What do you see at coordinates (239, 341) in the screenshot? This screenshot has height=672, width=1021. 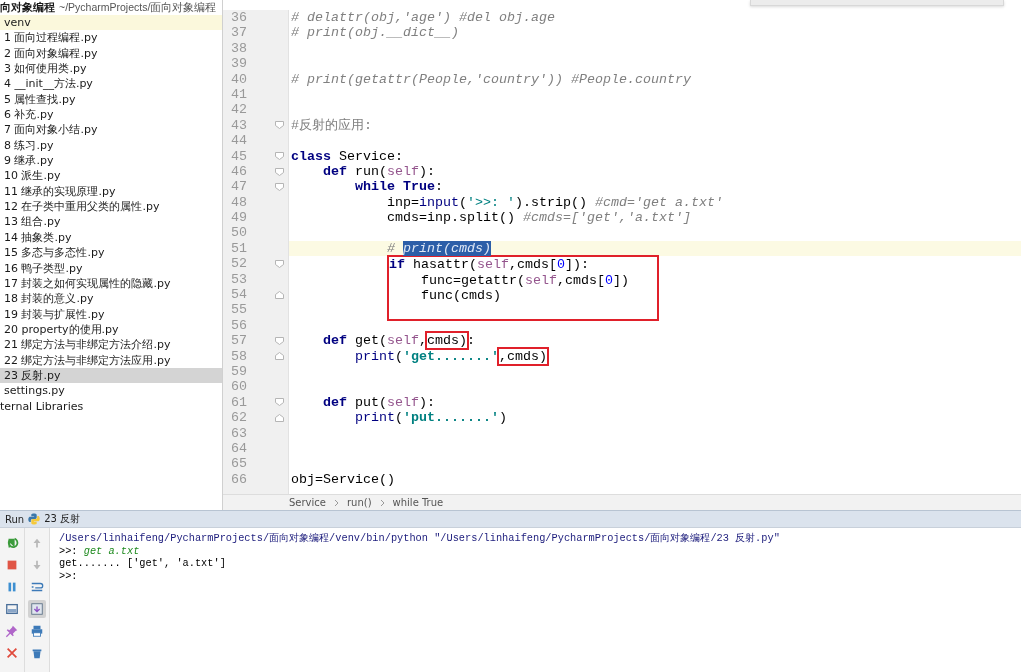 I see `line-number: 57` at bounding box center [239, 341].